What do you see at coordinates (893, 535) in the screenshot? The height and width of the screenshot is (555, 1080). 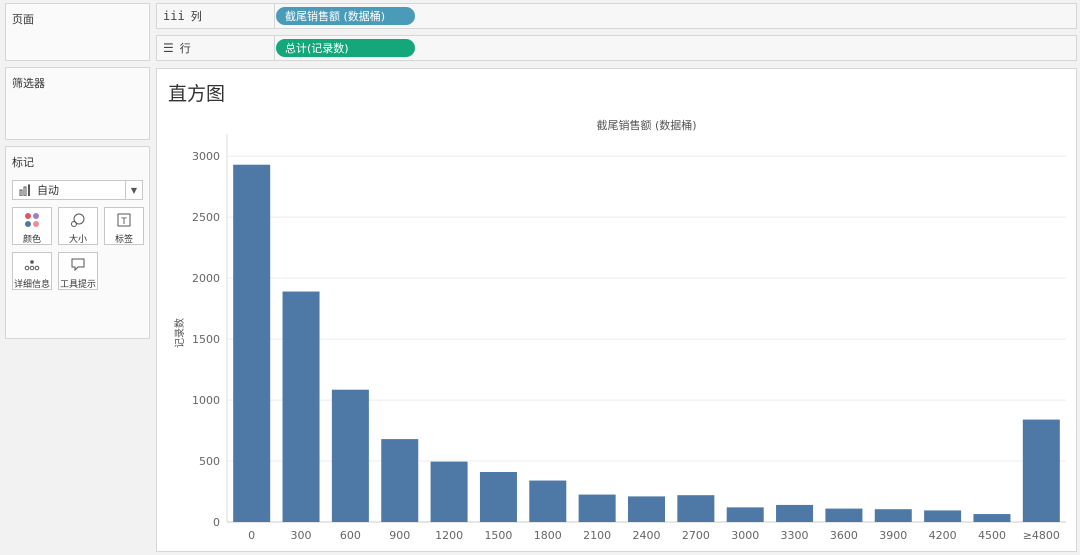 I see `x-tick-label: 3900` at bounding box center [893, 535].